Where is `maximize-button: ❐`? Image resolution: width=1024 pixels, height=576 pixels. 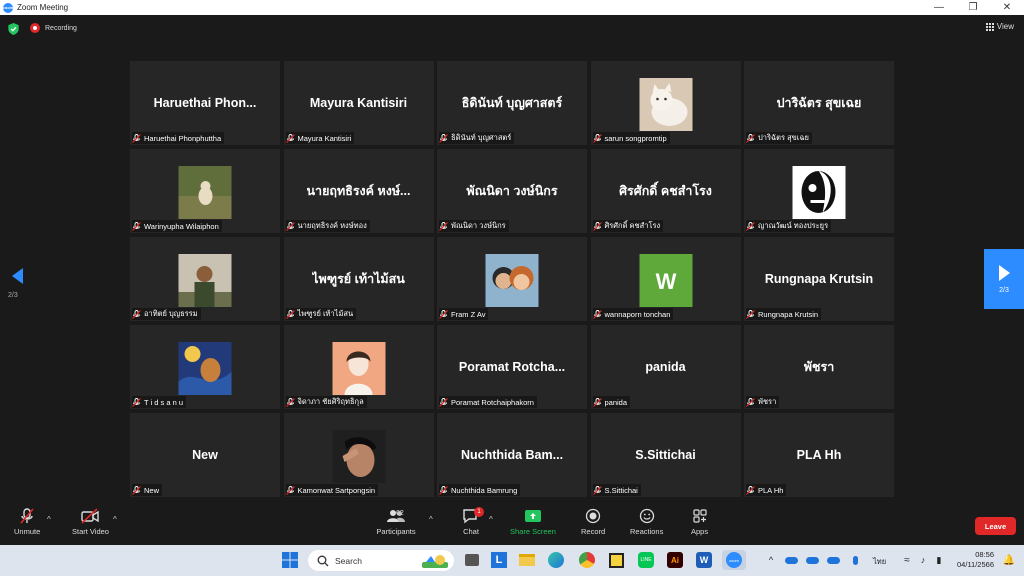 maximize-button: ❐ is located at coordinates (973, 7).